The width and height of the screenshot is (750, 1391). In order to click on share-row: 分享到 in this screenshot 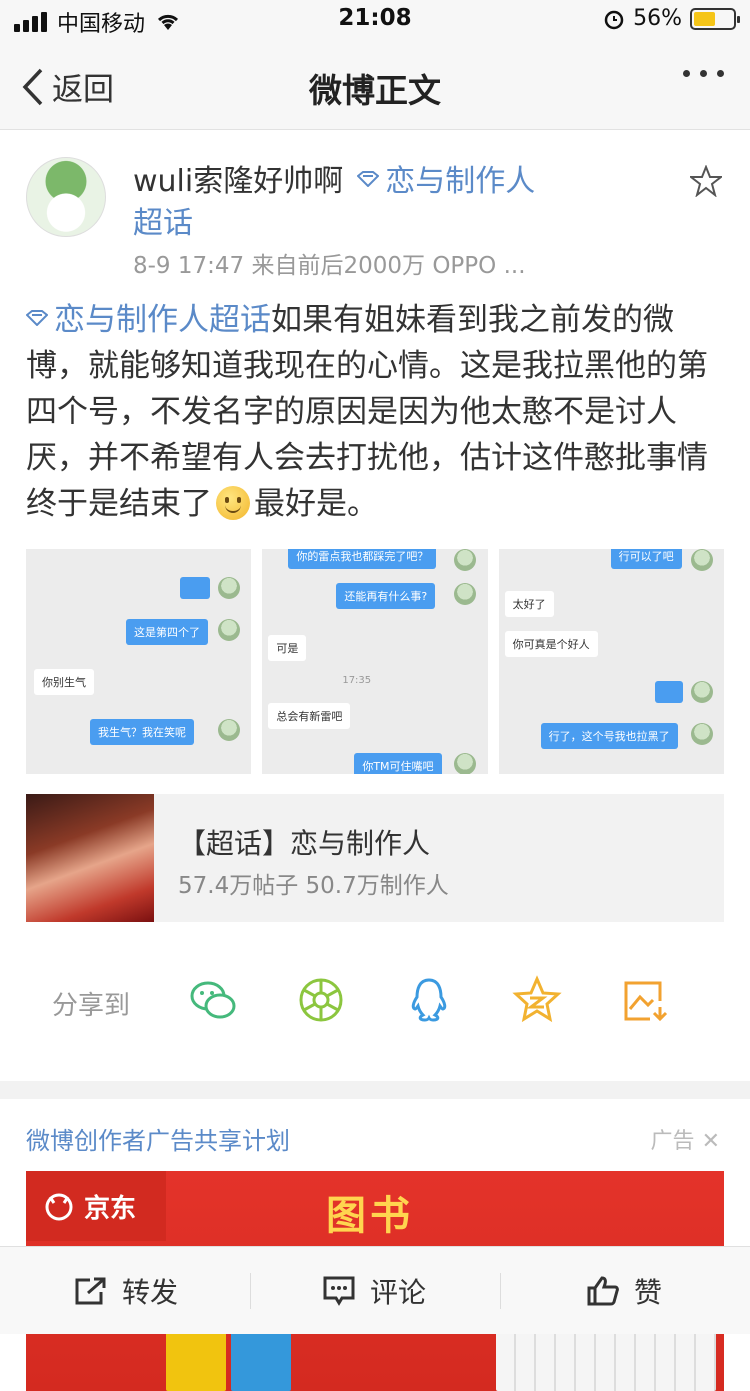, I will do `click(375, 1001)`.